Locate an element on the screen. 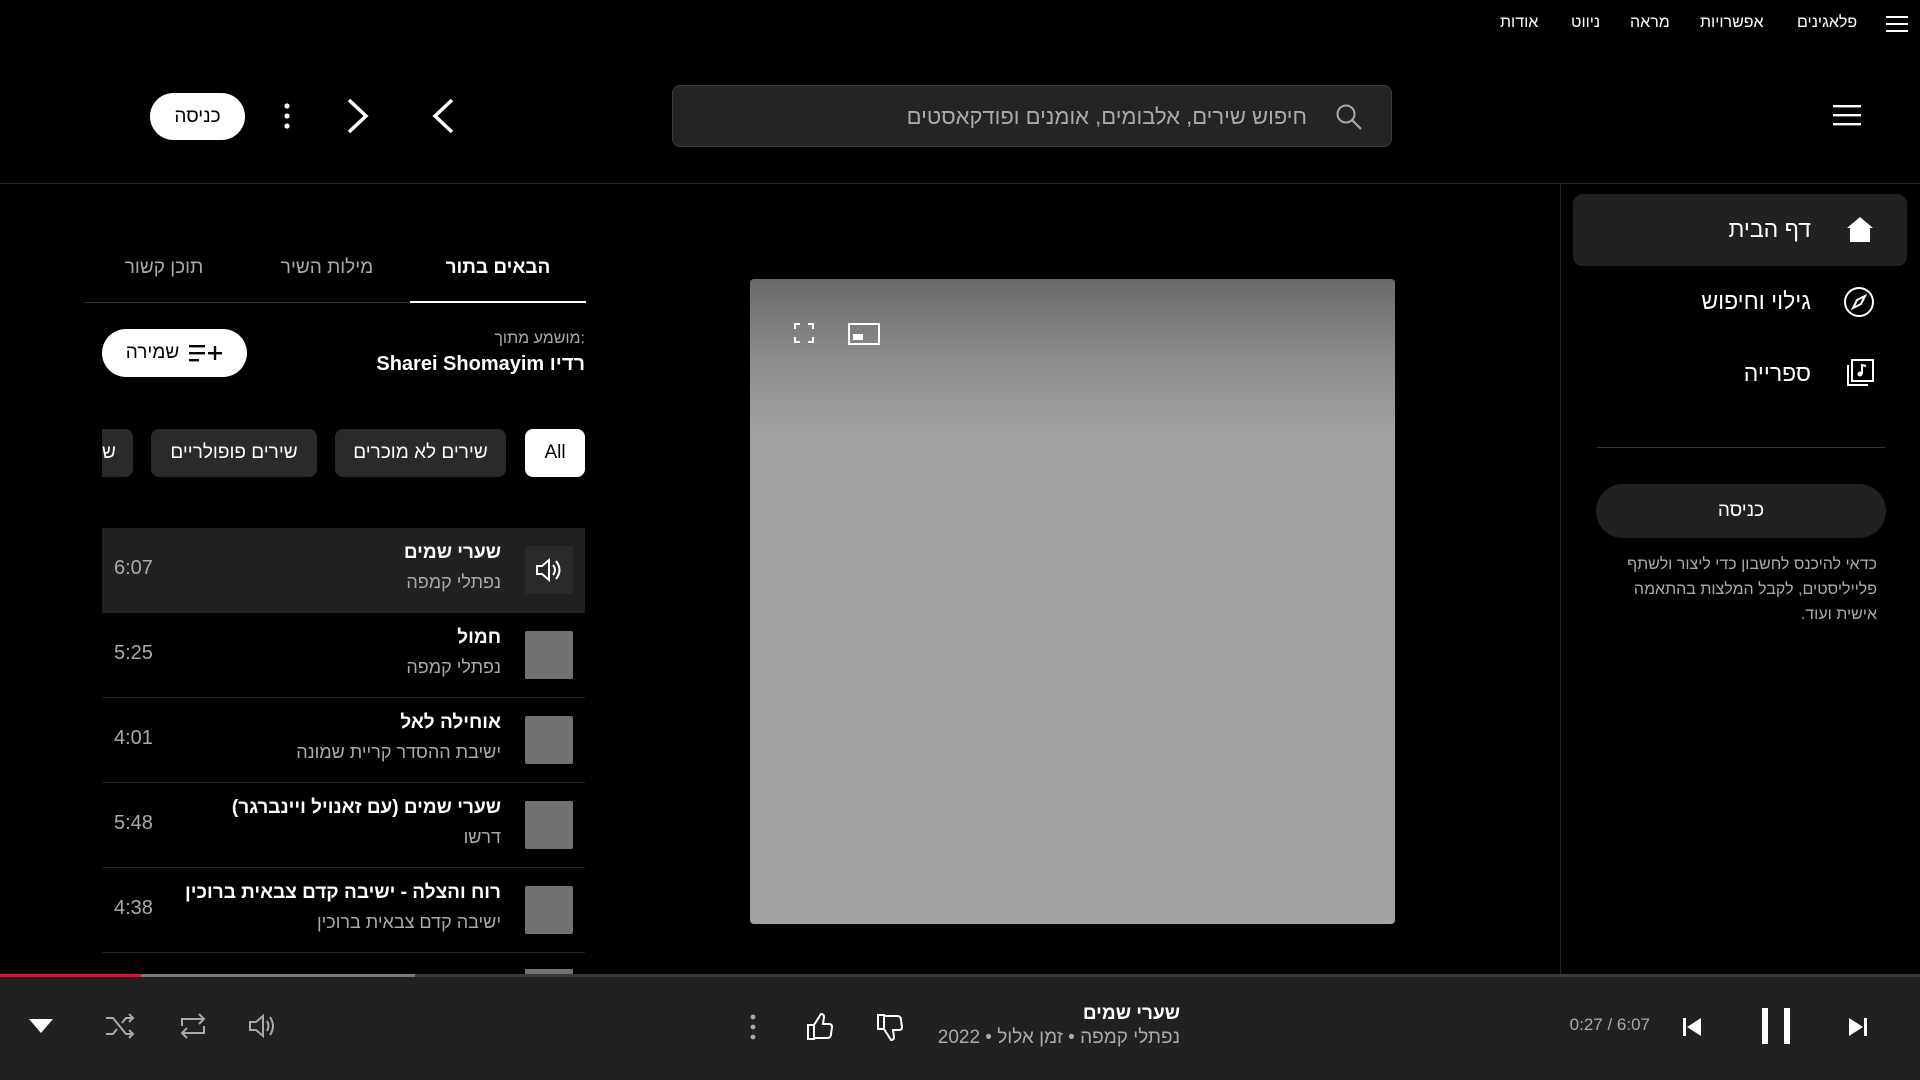 The width and height of the screenshot is (1920, 1080). chip-popular-songs: שירים פופולריים is located at coordinates (234, 453).